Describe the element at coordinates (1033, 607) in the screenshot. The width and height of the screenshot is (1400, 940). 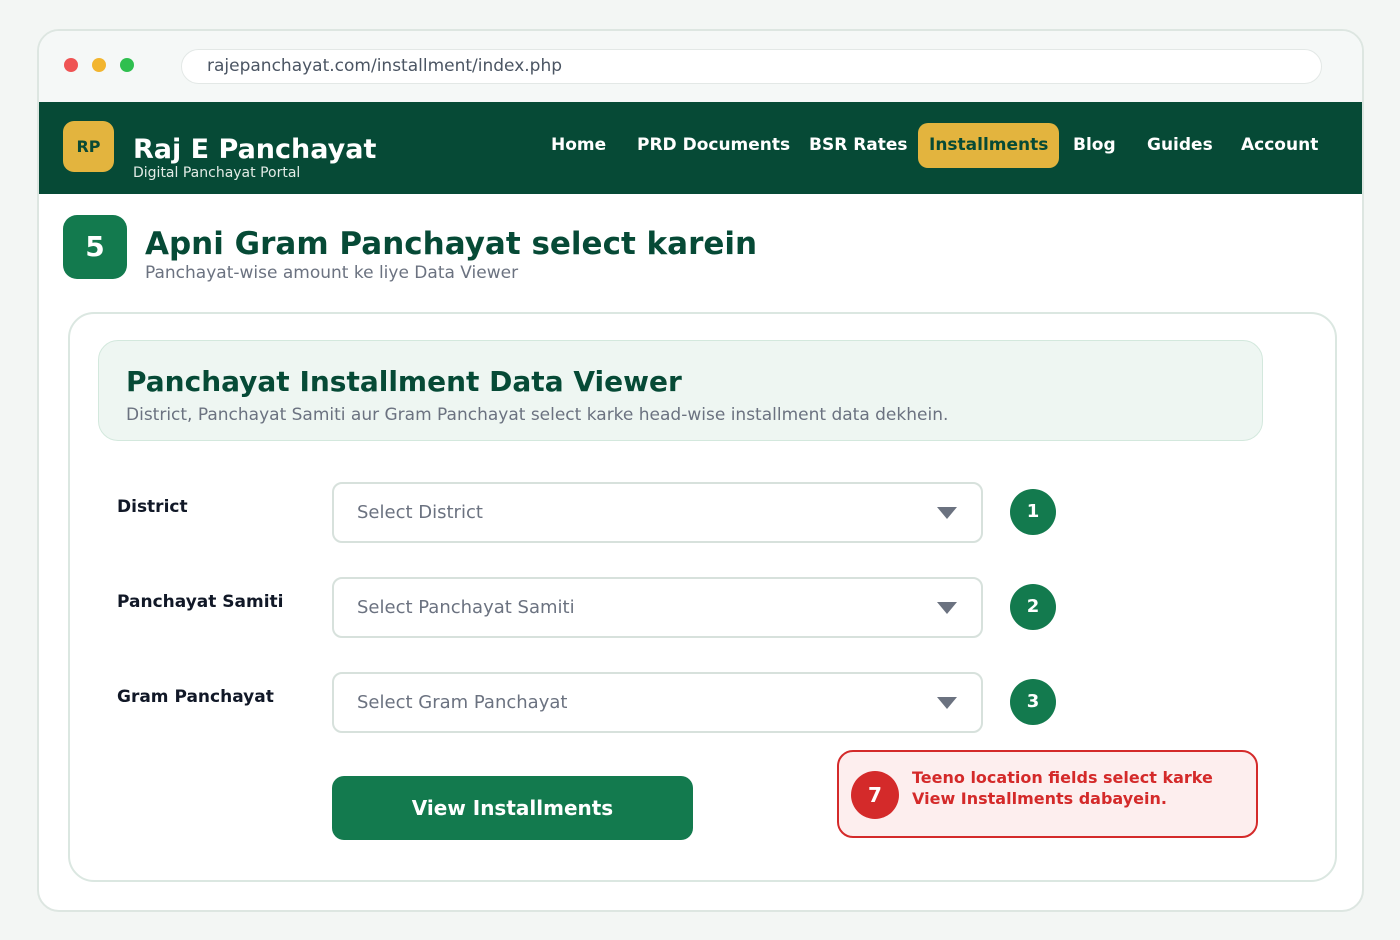
I see `step-badge-2: 2` at that location.